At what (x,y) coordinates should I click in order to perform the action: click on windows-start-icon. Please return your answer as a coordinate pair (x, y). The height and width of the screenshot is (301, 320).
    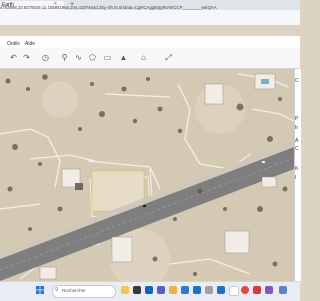
    Looking at the image, I should click on (40, 290).